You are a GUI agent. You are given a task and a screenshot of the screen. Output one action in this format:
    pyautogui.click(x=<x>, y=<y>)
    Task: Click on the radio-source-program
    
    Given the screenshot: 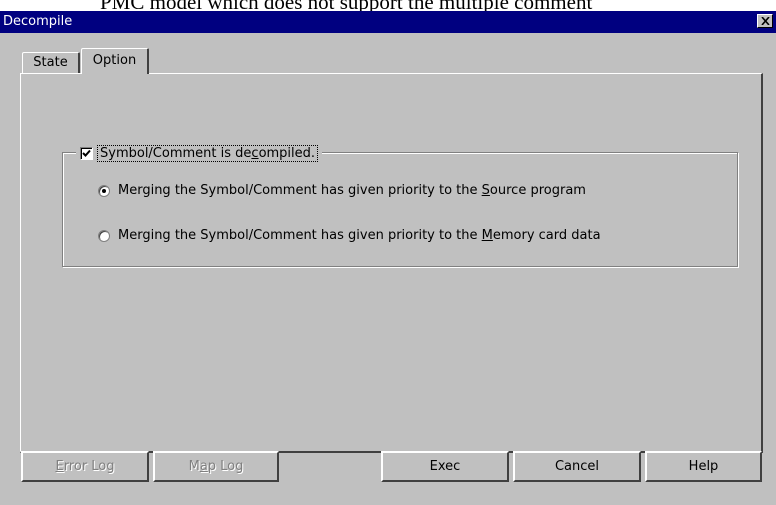 What is the action you would take?
    pyautogui.click(x=104, y=190)
    